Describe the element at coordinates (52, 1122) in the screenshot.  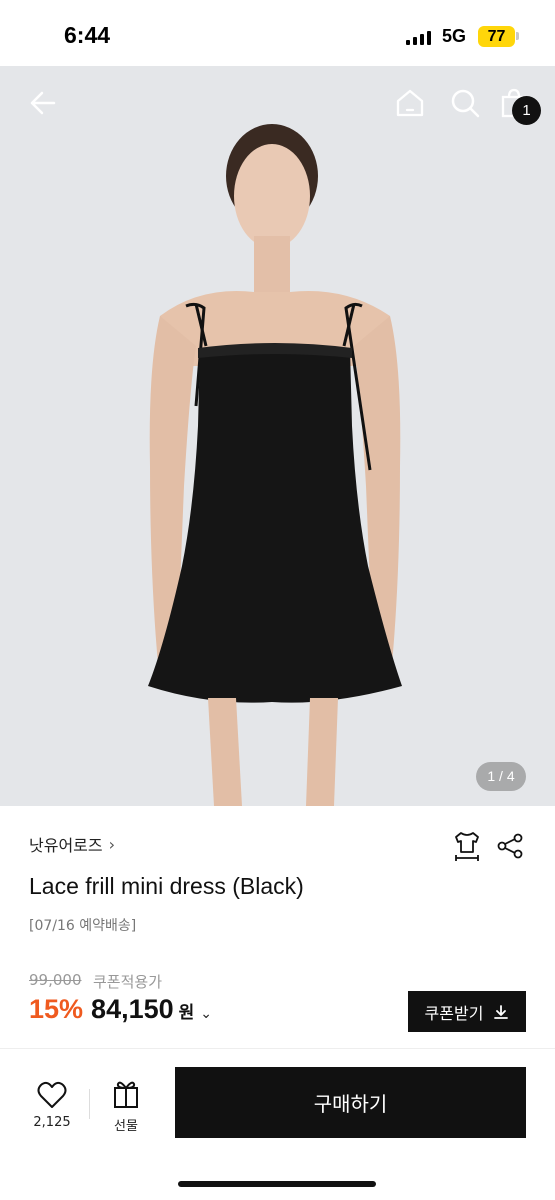
I see `like-count: 2,125` at that location.